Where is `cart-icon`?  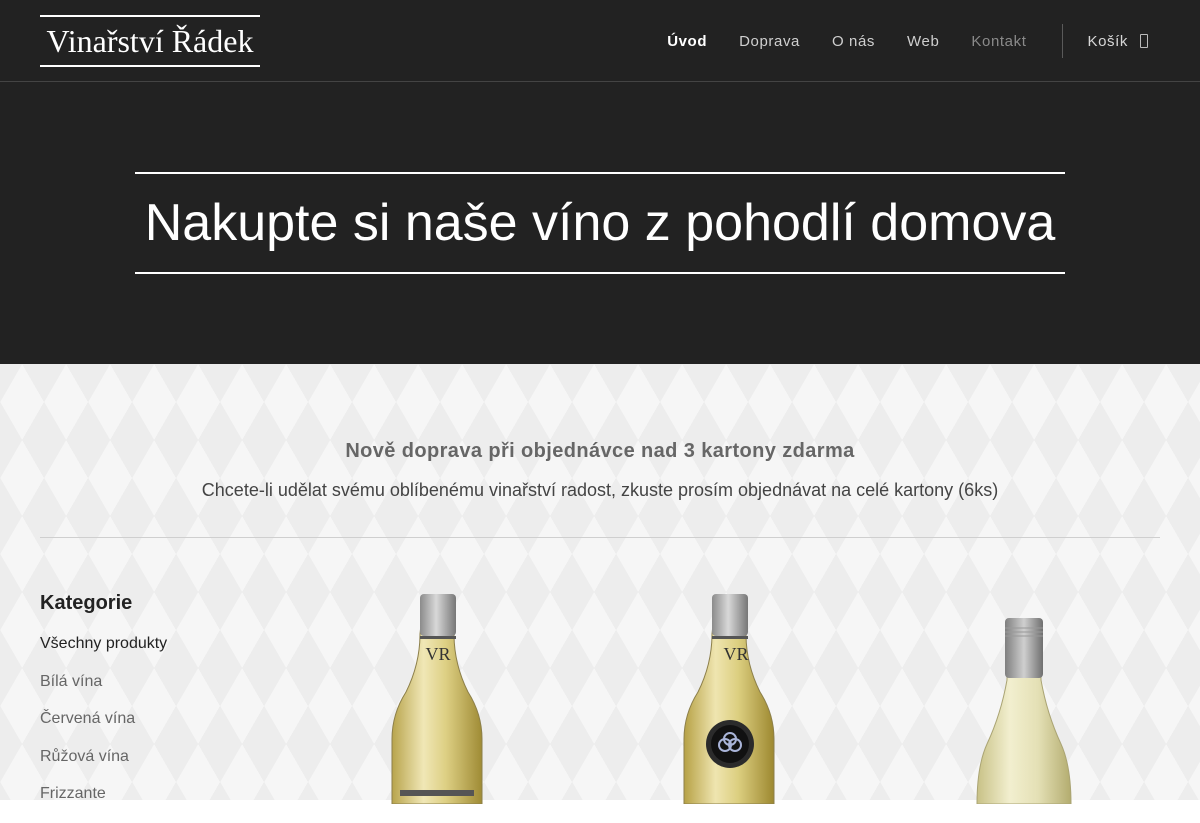
cart-icon is located at coordinates (1144, 41).